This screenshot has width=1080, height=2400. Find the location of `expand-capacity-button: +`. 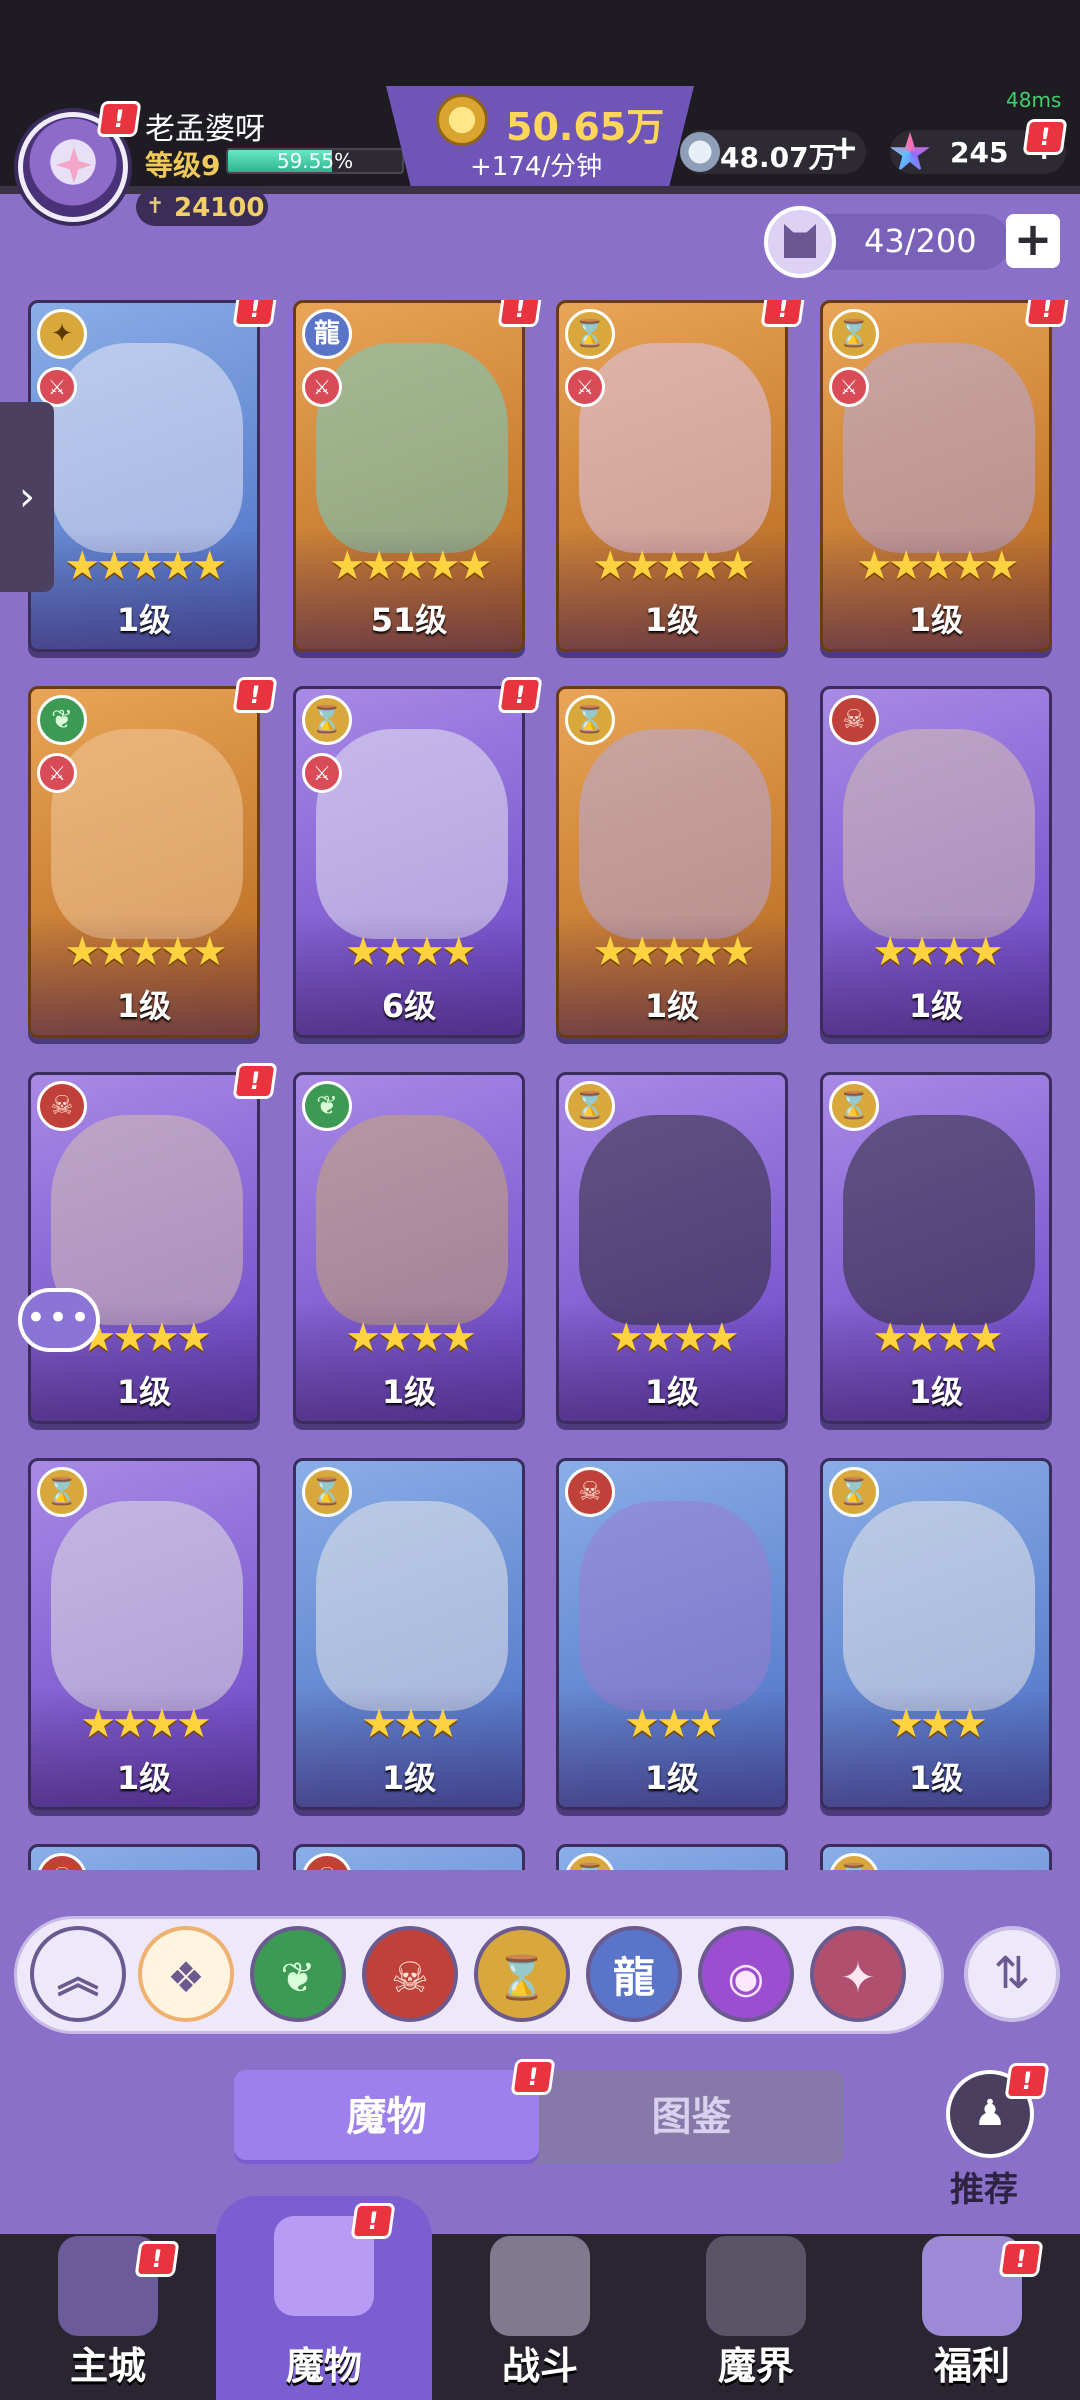

expand-capacity-button: + is located at coordinates (1033, 241).